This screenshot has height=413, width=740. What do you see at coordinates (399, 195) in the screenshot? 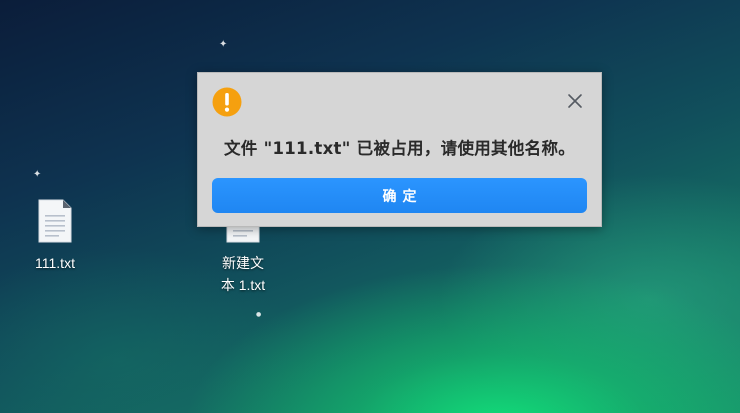
I see `ok-button: 确定` at bounding box center [399, 195].